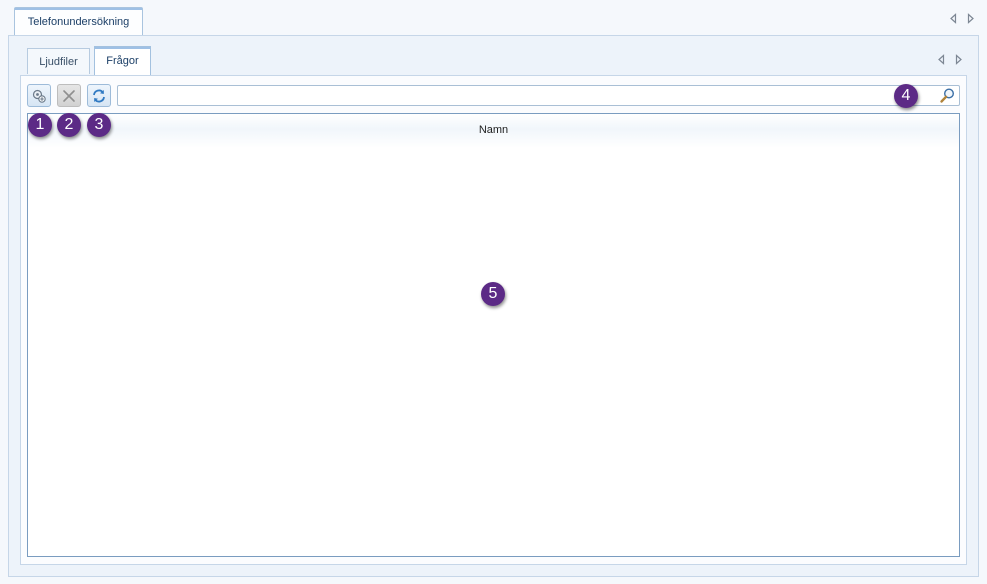  I want to click on tab-label: Ljudfiler, so click(58, 61).